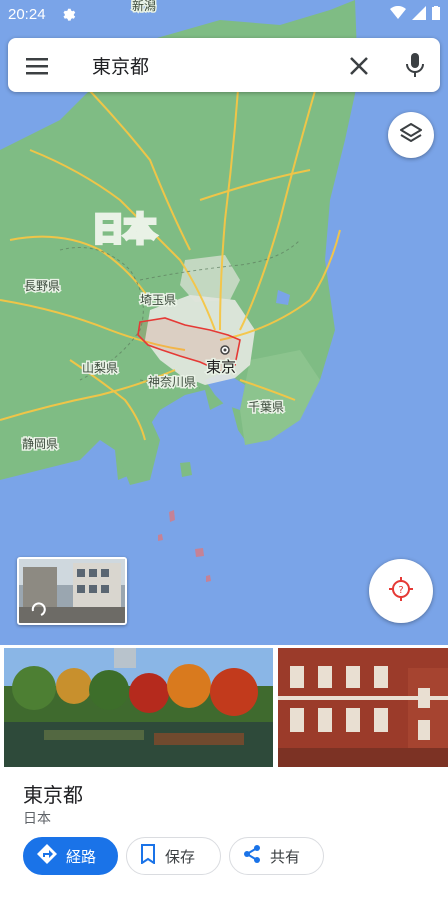 The width and height of the screenshot is (448, 900). I want to click on status-bar: 20:24, so click(224, 15).